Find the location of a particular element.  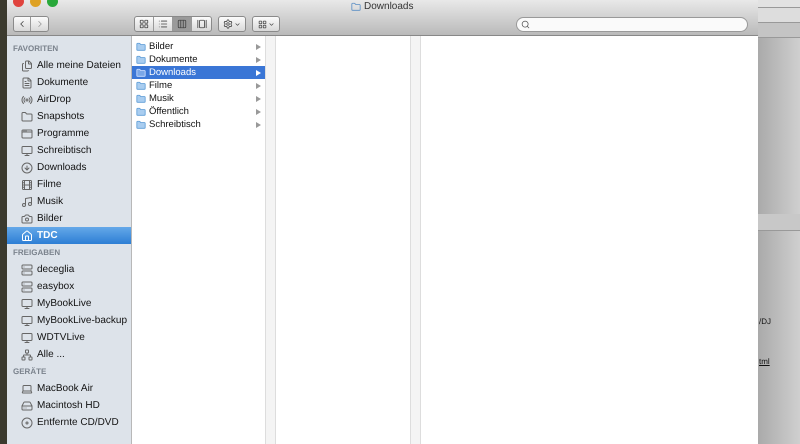

sidebar-item: Schreibtisch is located at coordinates (69, 150).